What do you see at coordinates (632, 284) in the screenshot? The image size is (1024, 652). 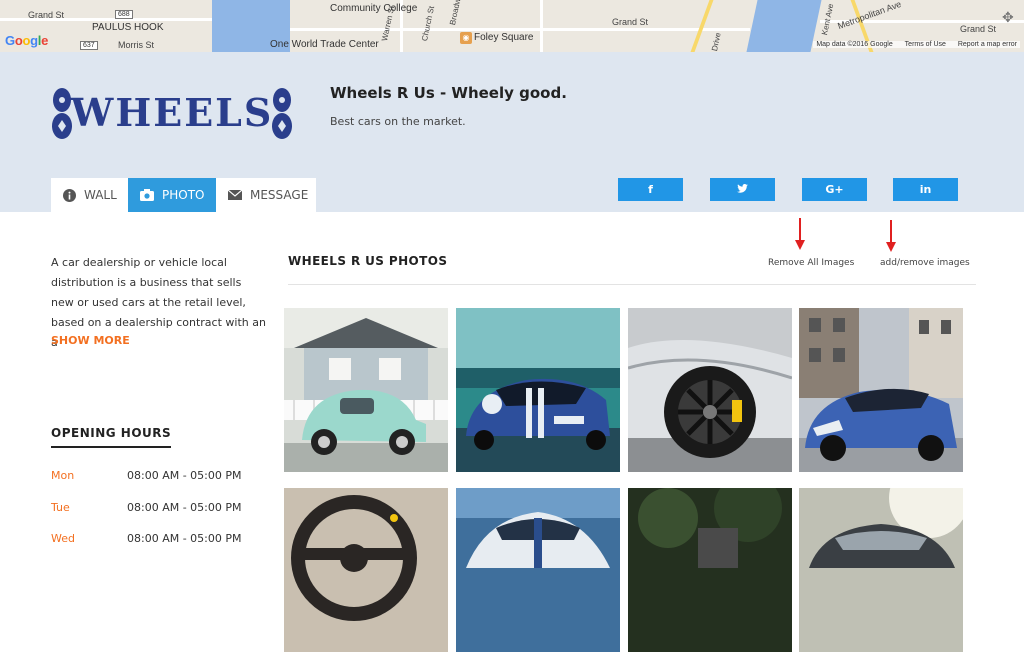 I see `gallery-divider` at bounding box center [632, 284].